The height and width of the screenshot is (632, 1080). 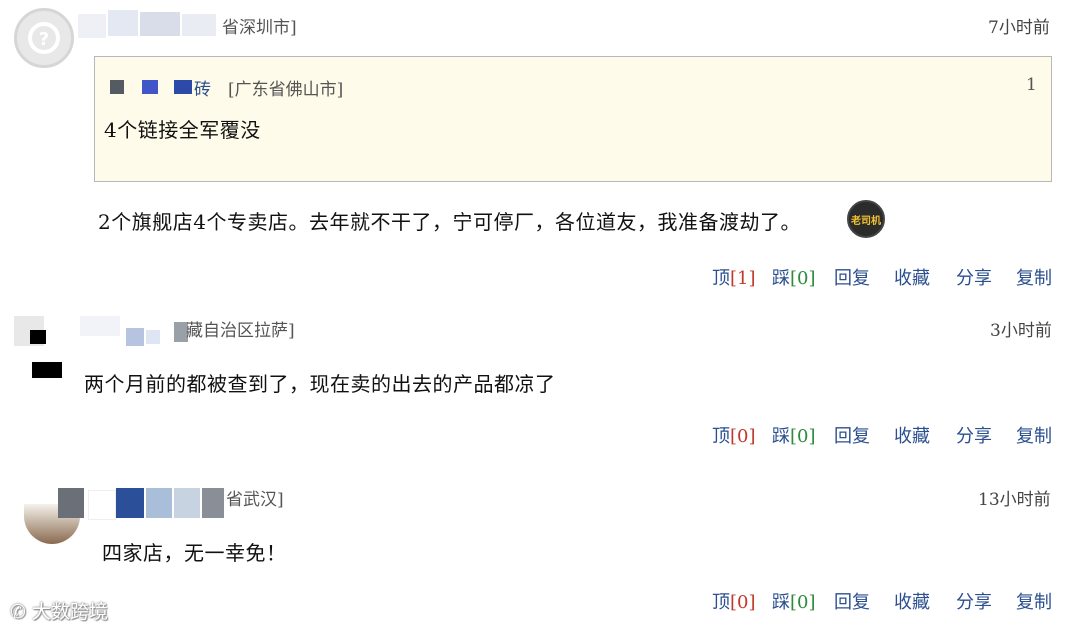 I want to click on badge-icon: 老司机, so click(x=866, y=219).